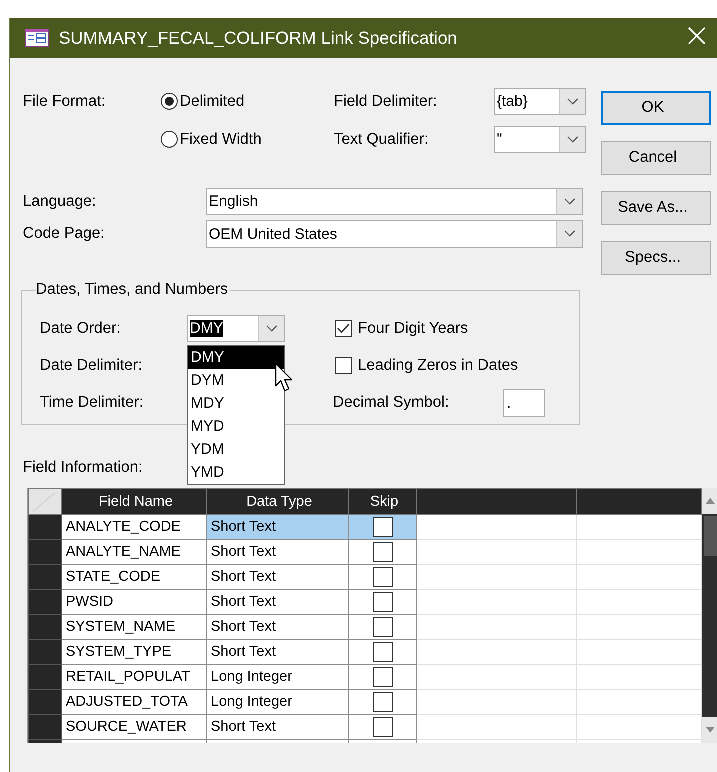 The image size is (717, 772). What do you see at coordinates (656, 158) in the screenshot?
I see `dialog-button: Cancel` at bounding box center [656, 158].